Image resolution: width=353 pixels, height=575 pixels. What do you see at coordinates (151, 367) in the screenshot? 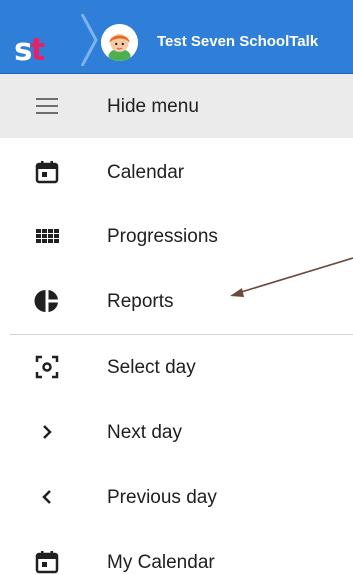
I see `menu-item-label: Select day` at bounding box center [151, 367].